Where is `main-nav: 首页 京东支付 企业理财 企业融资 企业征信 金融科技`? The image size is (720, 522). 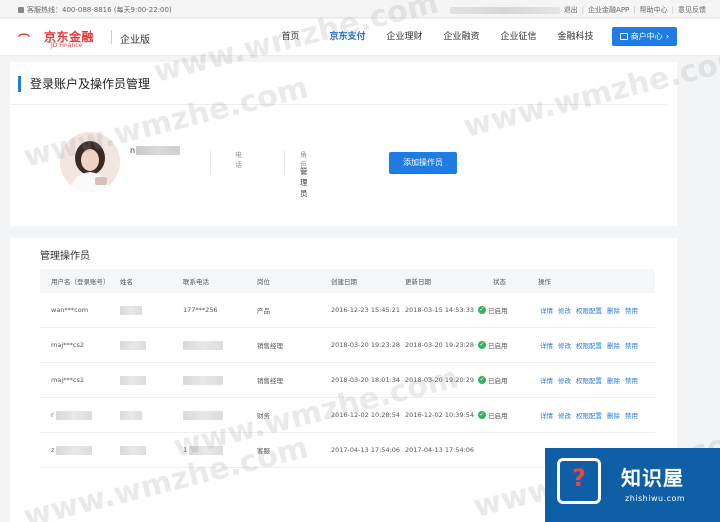 main-nav: 首页 京东支付 企业理财 企业融资 企业征信 金融科技 is located at coordinates (433, 37).